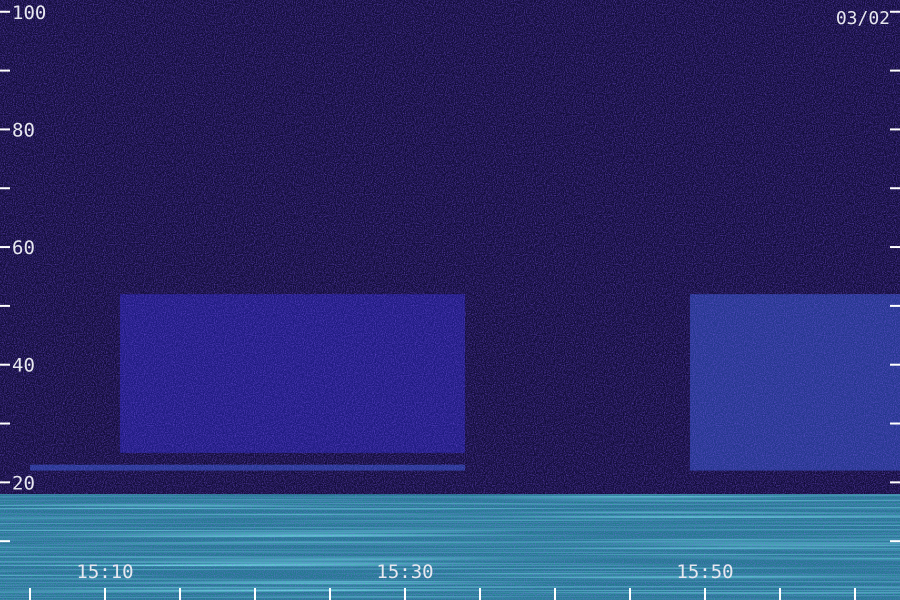 Image resolution: width=900 pixels, height=600 pixels. What do you see at coordinates (863, 18) in the screenshot?
I see `date-label: 03/02` at bounding box center [863, 18].